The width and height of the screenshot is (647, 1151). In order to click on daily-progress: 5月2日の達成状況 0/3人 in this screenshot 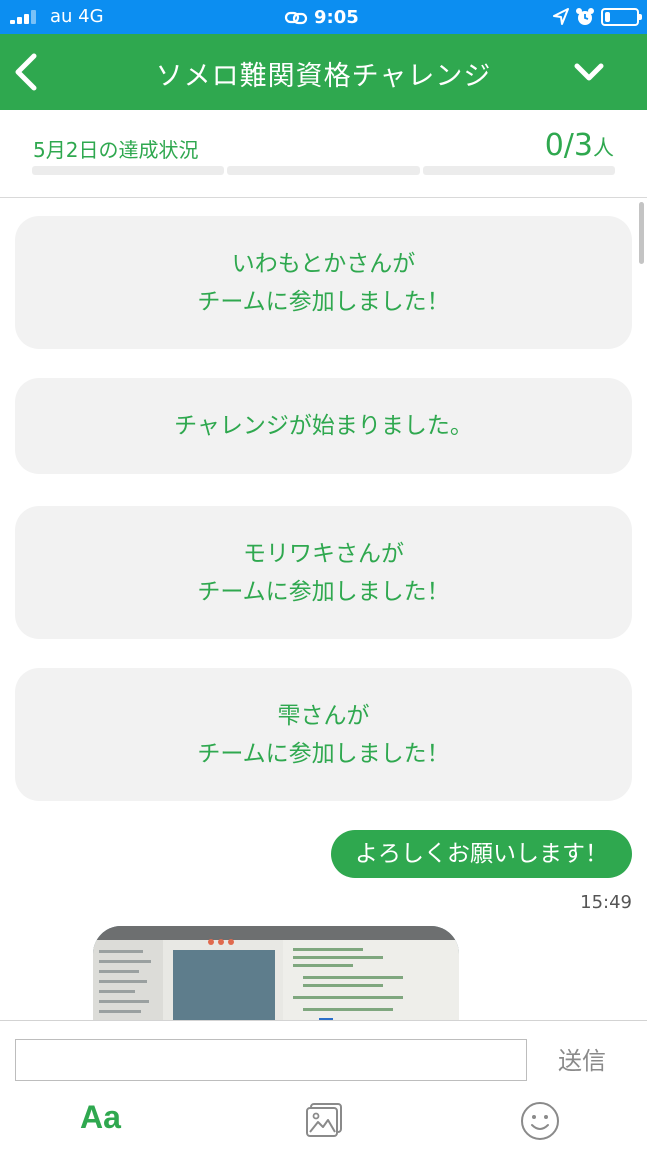, I will do `click(323, 154)`.